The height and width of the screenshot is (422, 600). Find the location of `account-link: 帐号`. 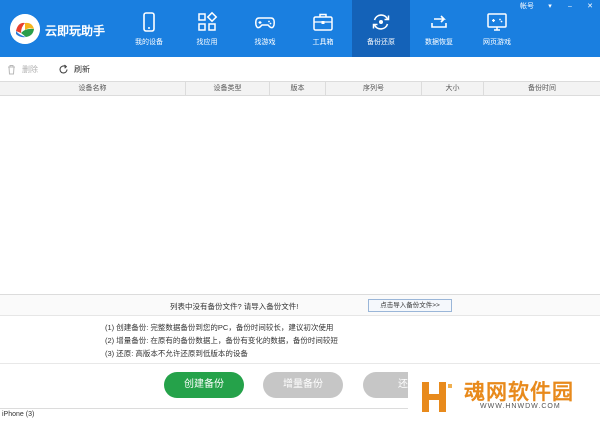

account-link: 帐号 is located at coordinates (527, 7).